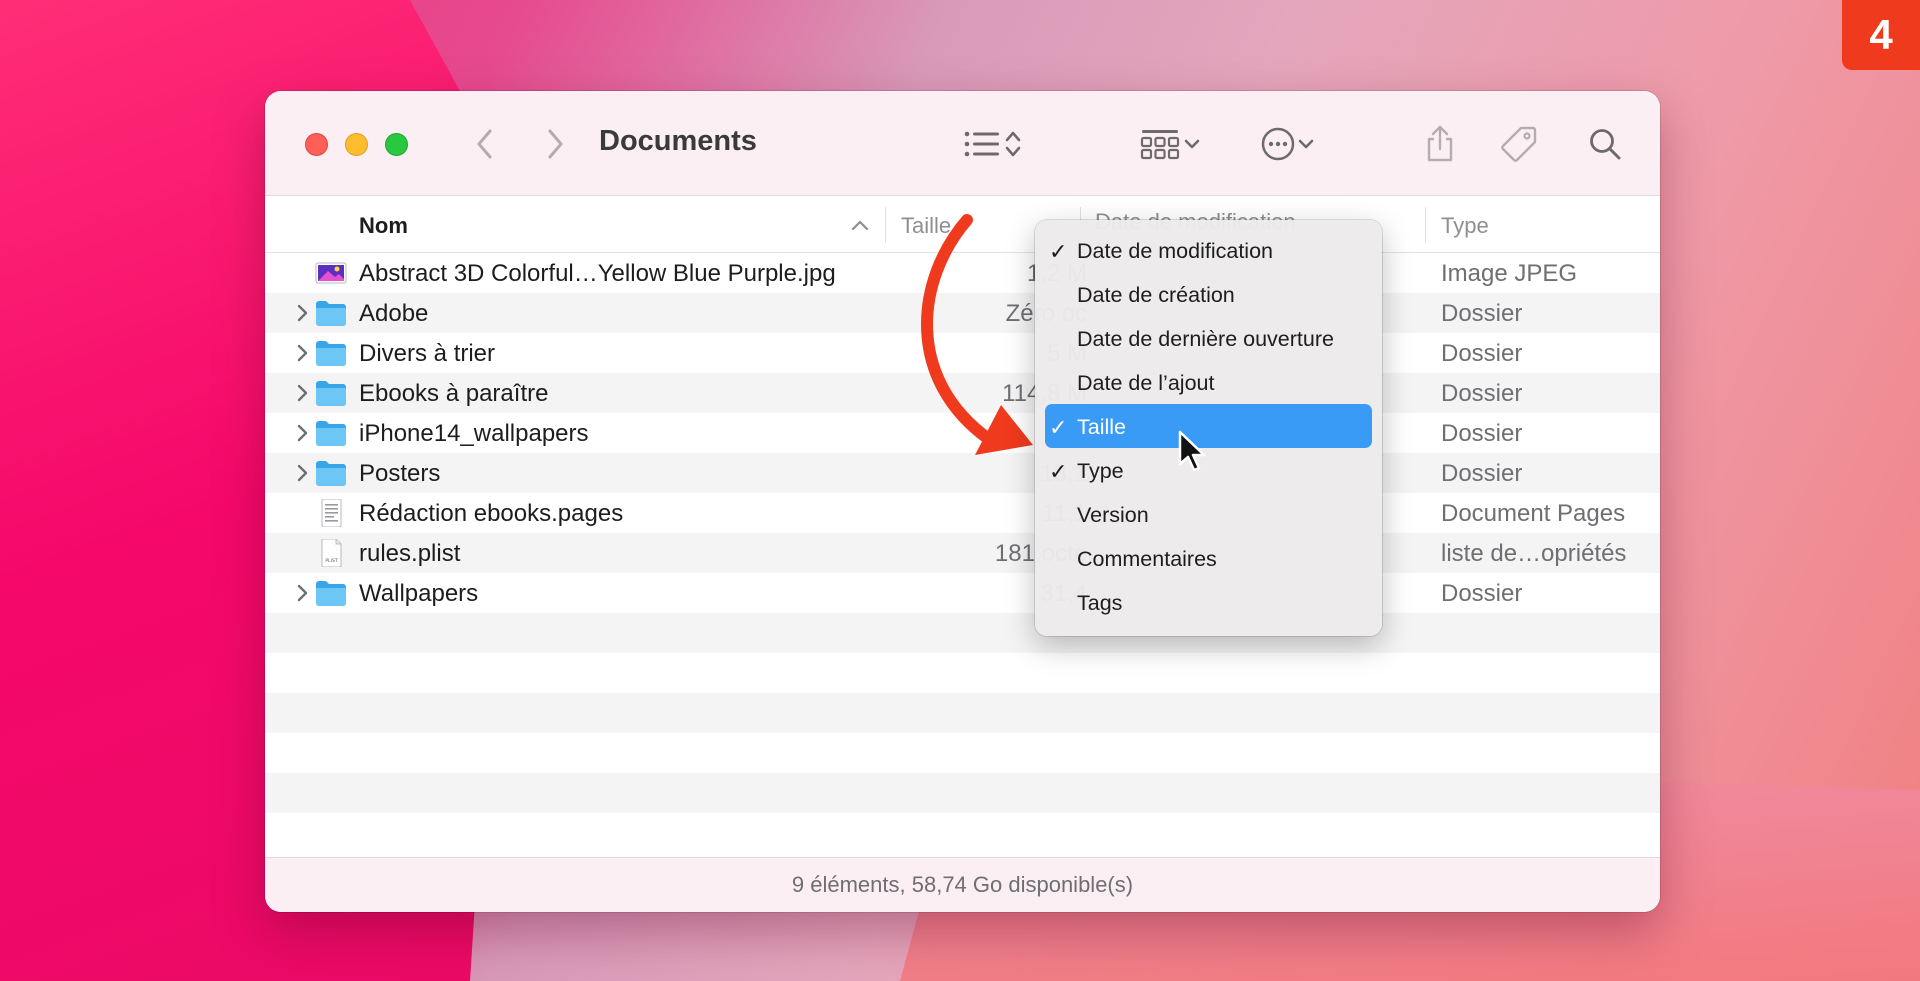  What do you see at coordinates (1160, 145) in the screenshot?
I see `group-grid-icon` at bounding box center [1160, 145].